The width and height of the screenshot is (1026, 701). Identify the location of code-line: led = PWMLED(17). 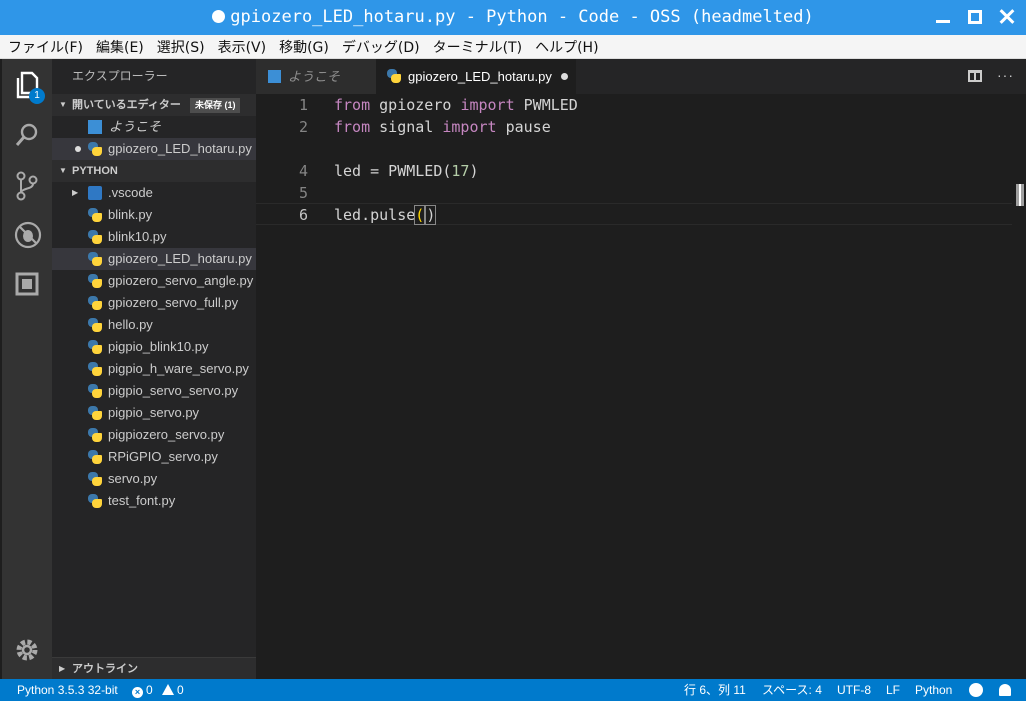
(406, 171).